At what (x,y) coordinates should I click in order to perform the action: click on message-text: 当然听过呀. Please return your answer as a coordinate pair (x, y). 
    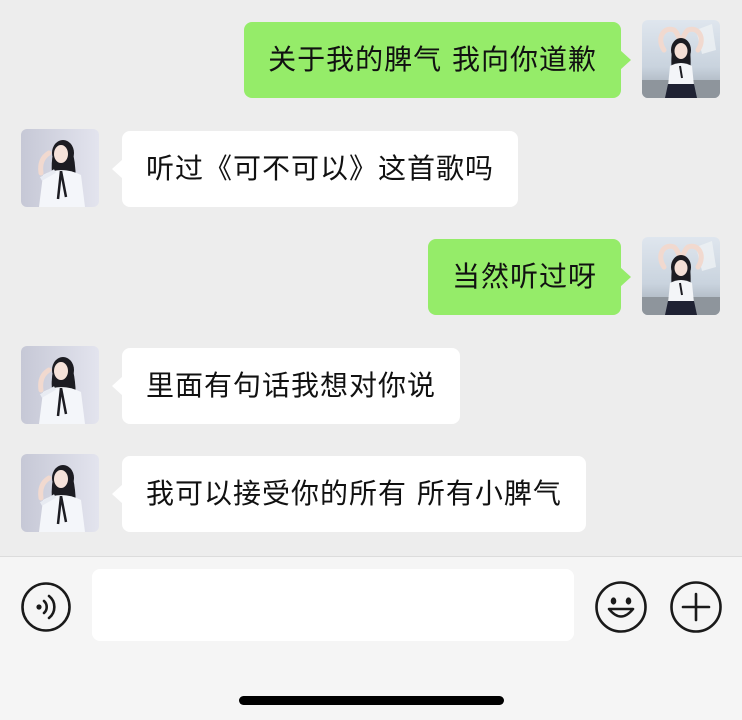
    Looking at the image, I should click on (524, 276).